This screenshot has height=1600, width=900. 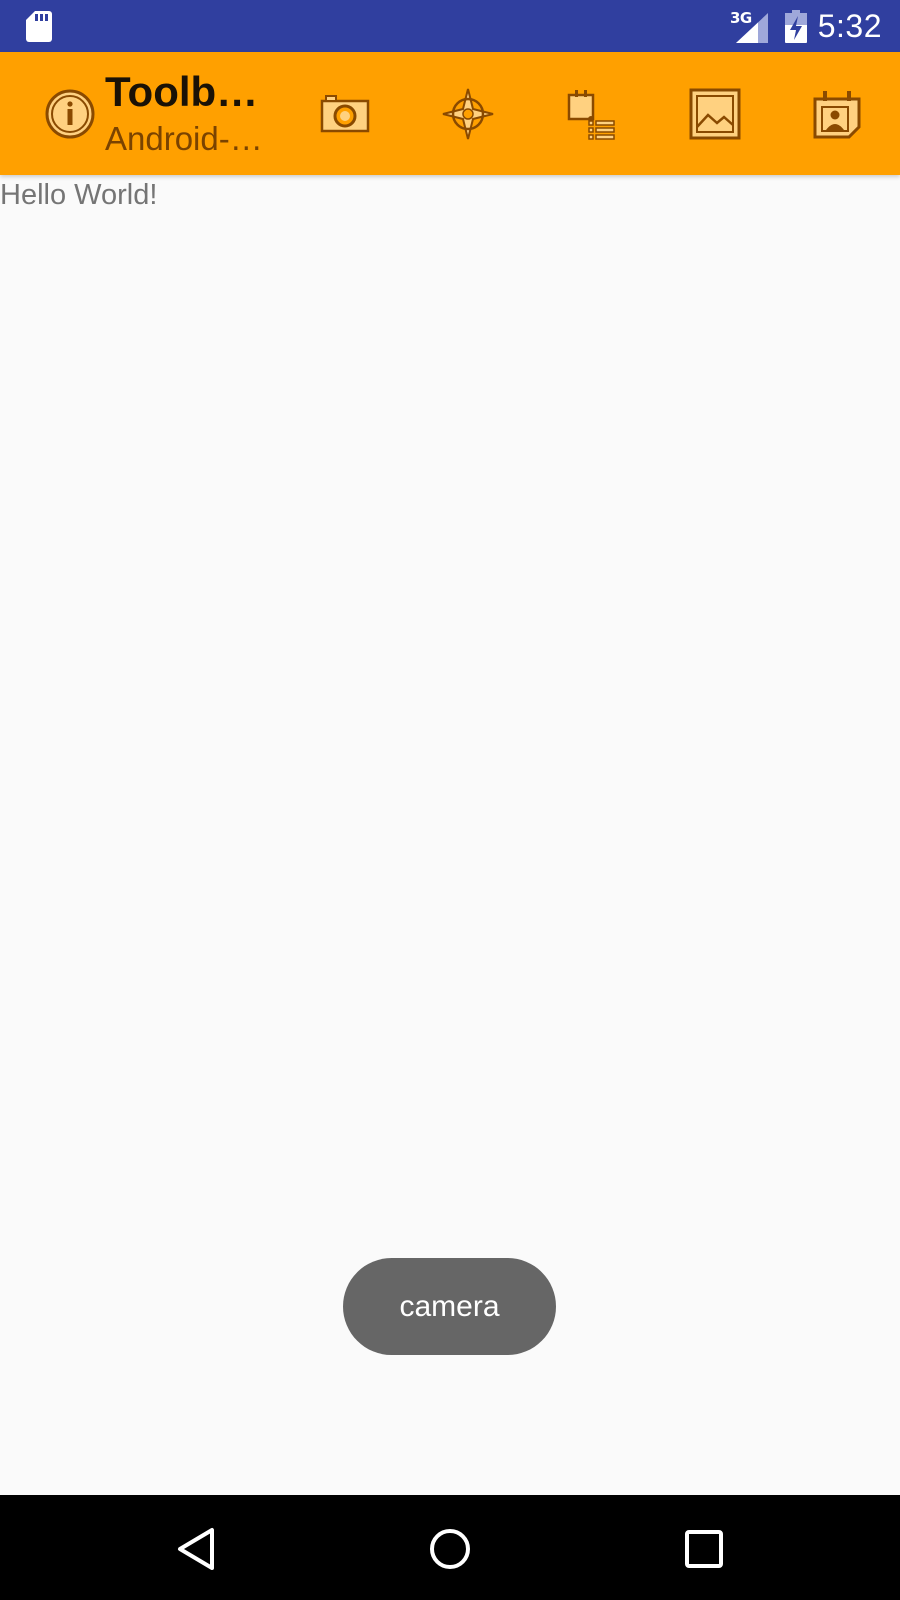 What do you see at coordinates (198, 1549) in the screenshot?
I see `back-icon` at bounding box center [198, 1549].